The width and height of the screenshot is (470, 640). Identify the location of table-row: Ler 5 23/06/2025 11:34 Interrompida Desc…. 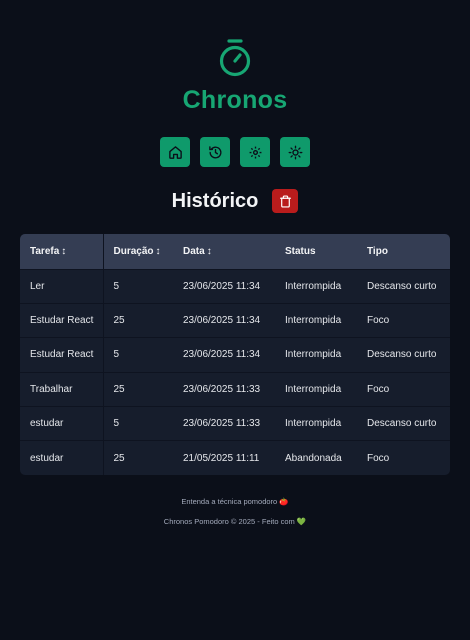
(235, 286).